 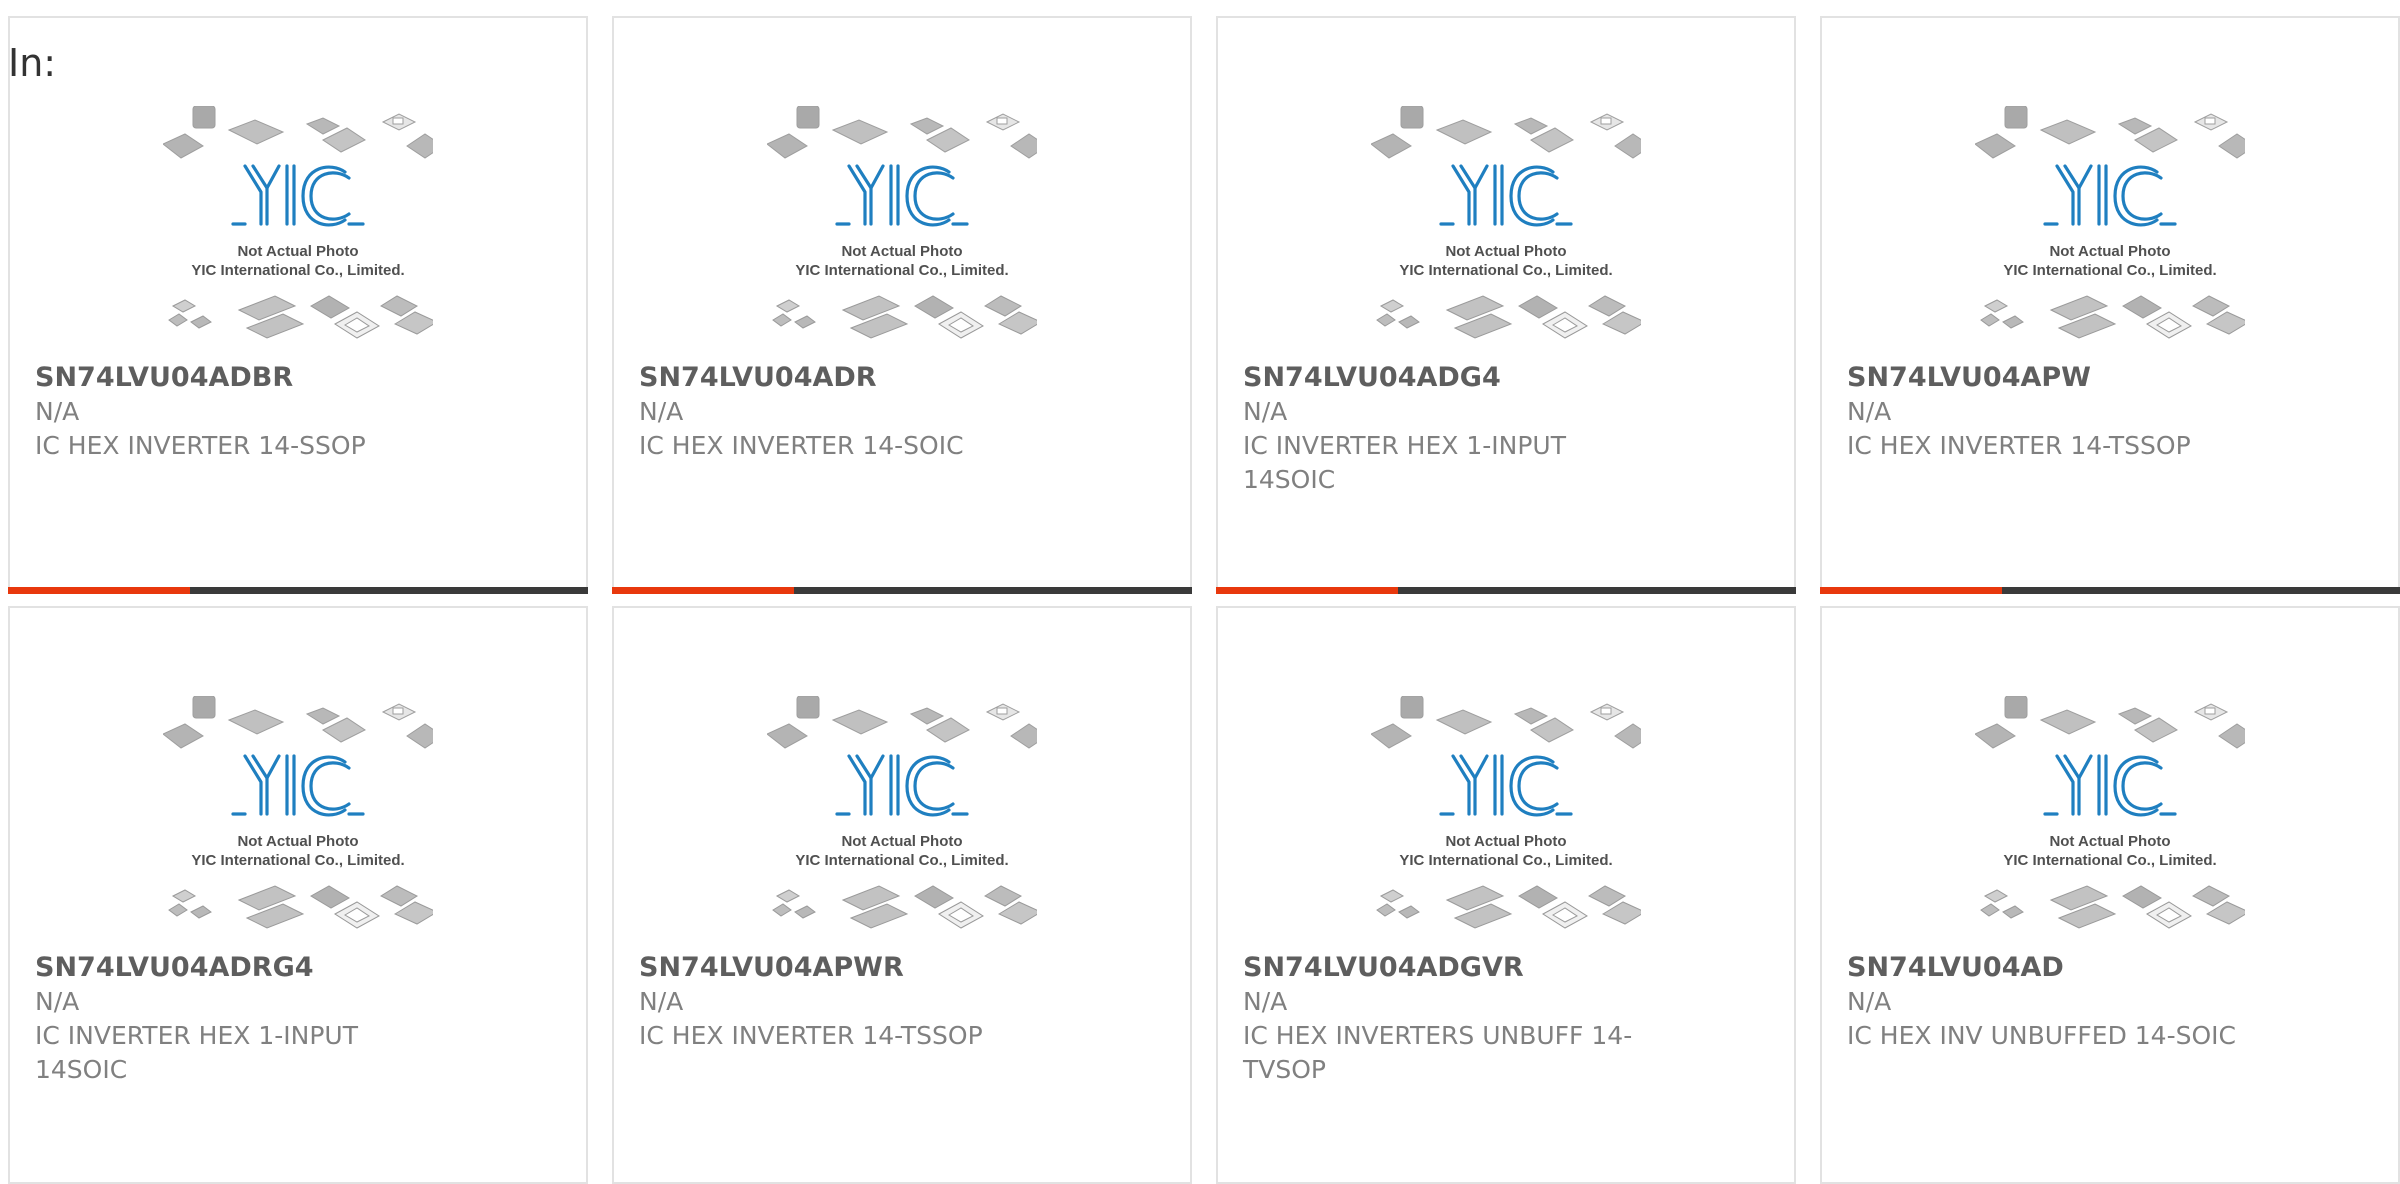 What do you see at coordinates (849, 412) in the screenshot?
I see `product-info: SN74LVU04ADR N/A IC HEX INVERTER 14-SOIC` at bounding box center [849, 412].